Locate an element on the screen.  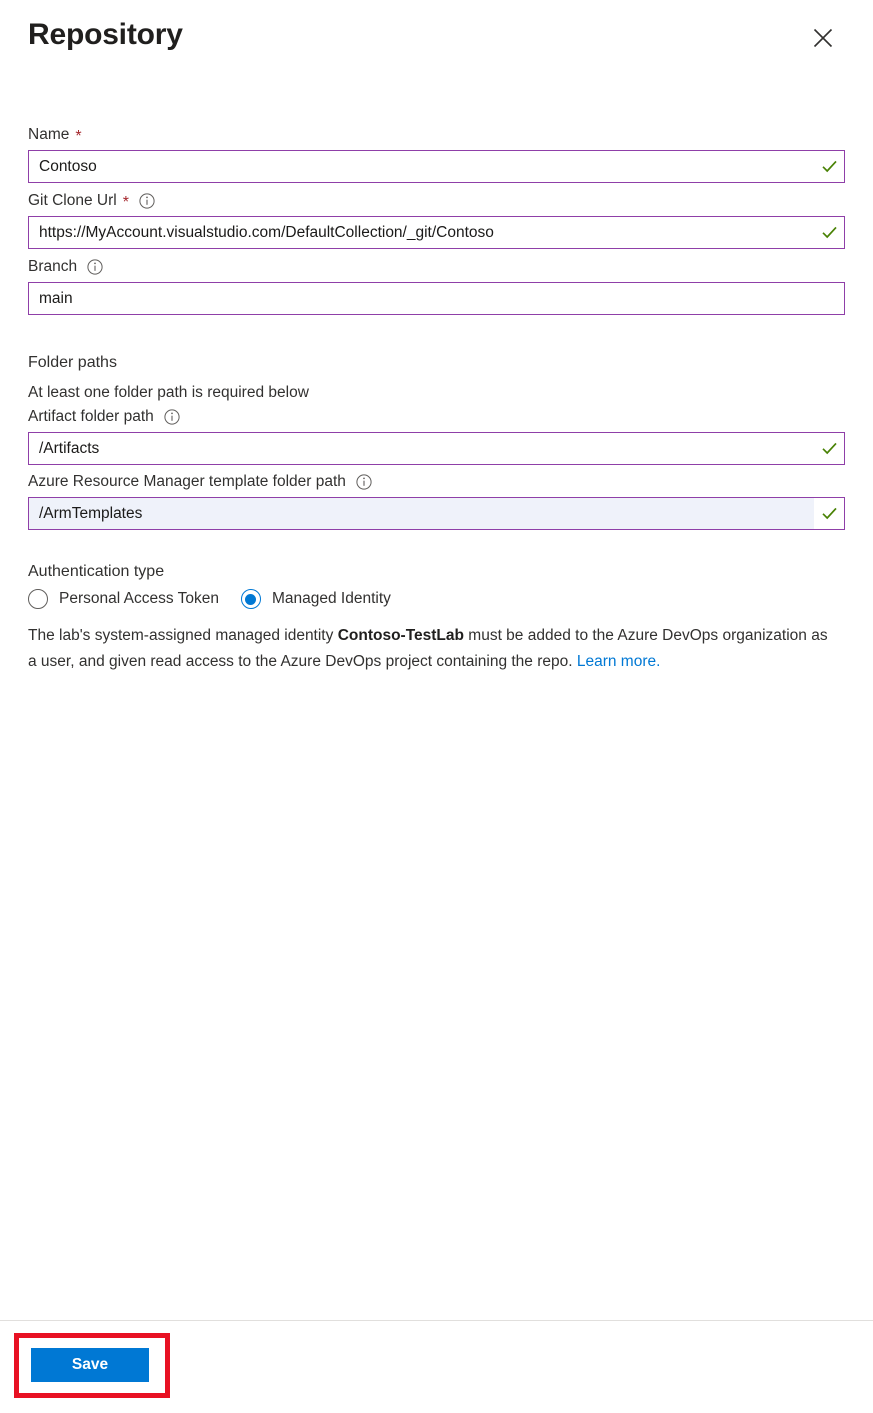
close-icon is located at coordinates (823, 38).